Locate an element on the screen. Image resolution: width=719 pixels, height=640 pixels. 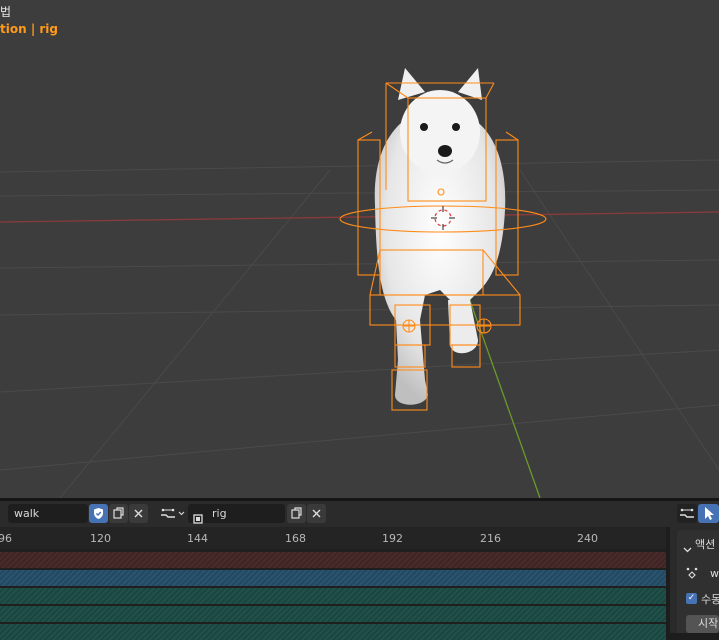
ruler-tick: 168 is located at coordinates (295, 538).